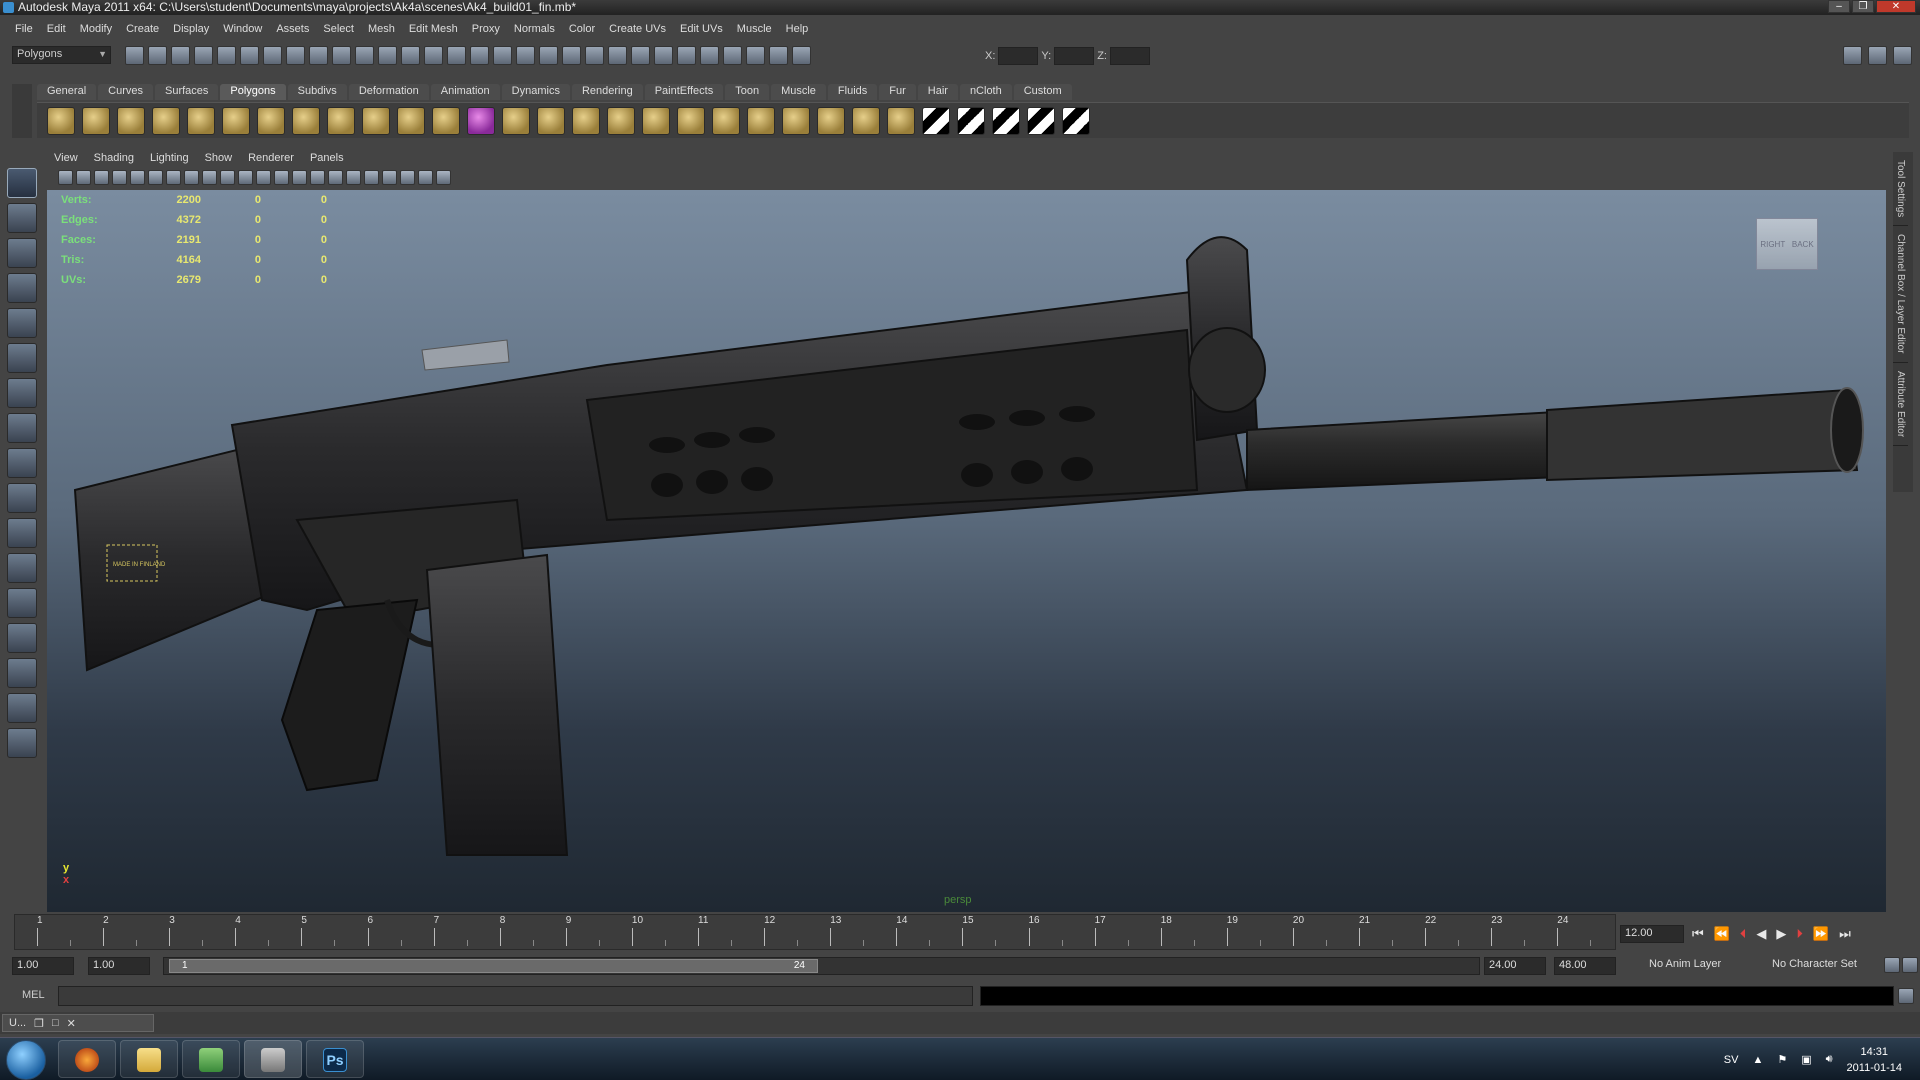 The height and width of the screenshot is (1080, 1920). Describe the element at coordinates (798, 92) in the screenshot. I see `shelf-tab-muscle: Muscle` at that location.